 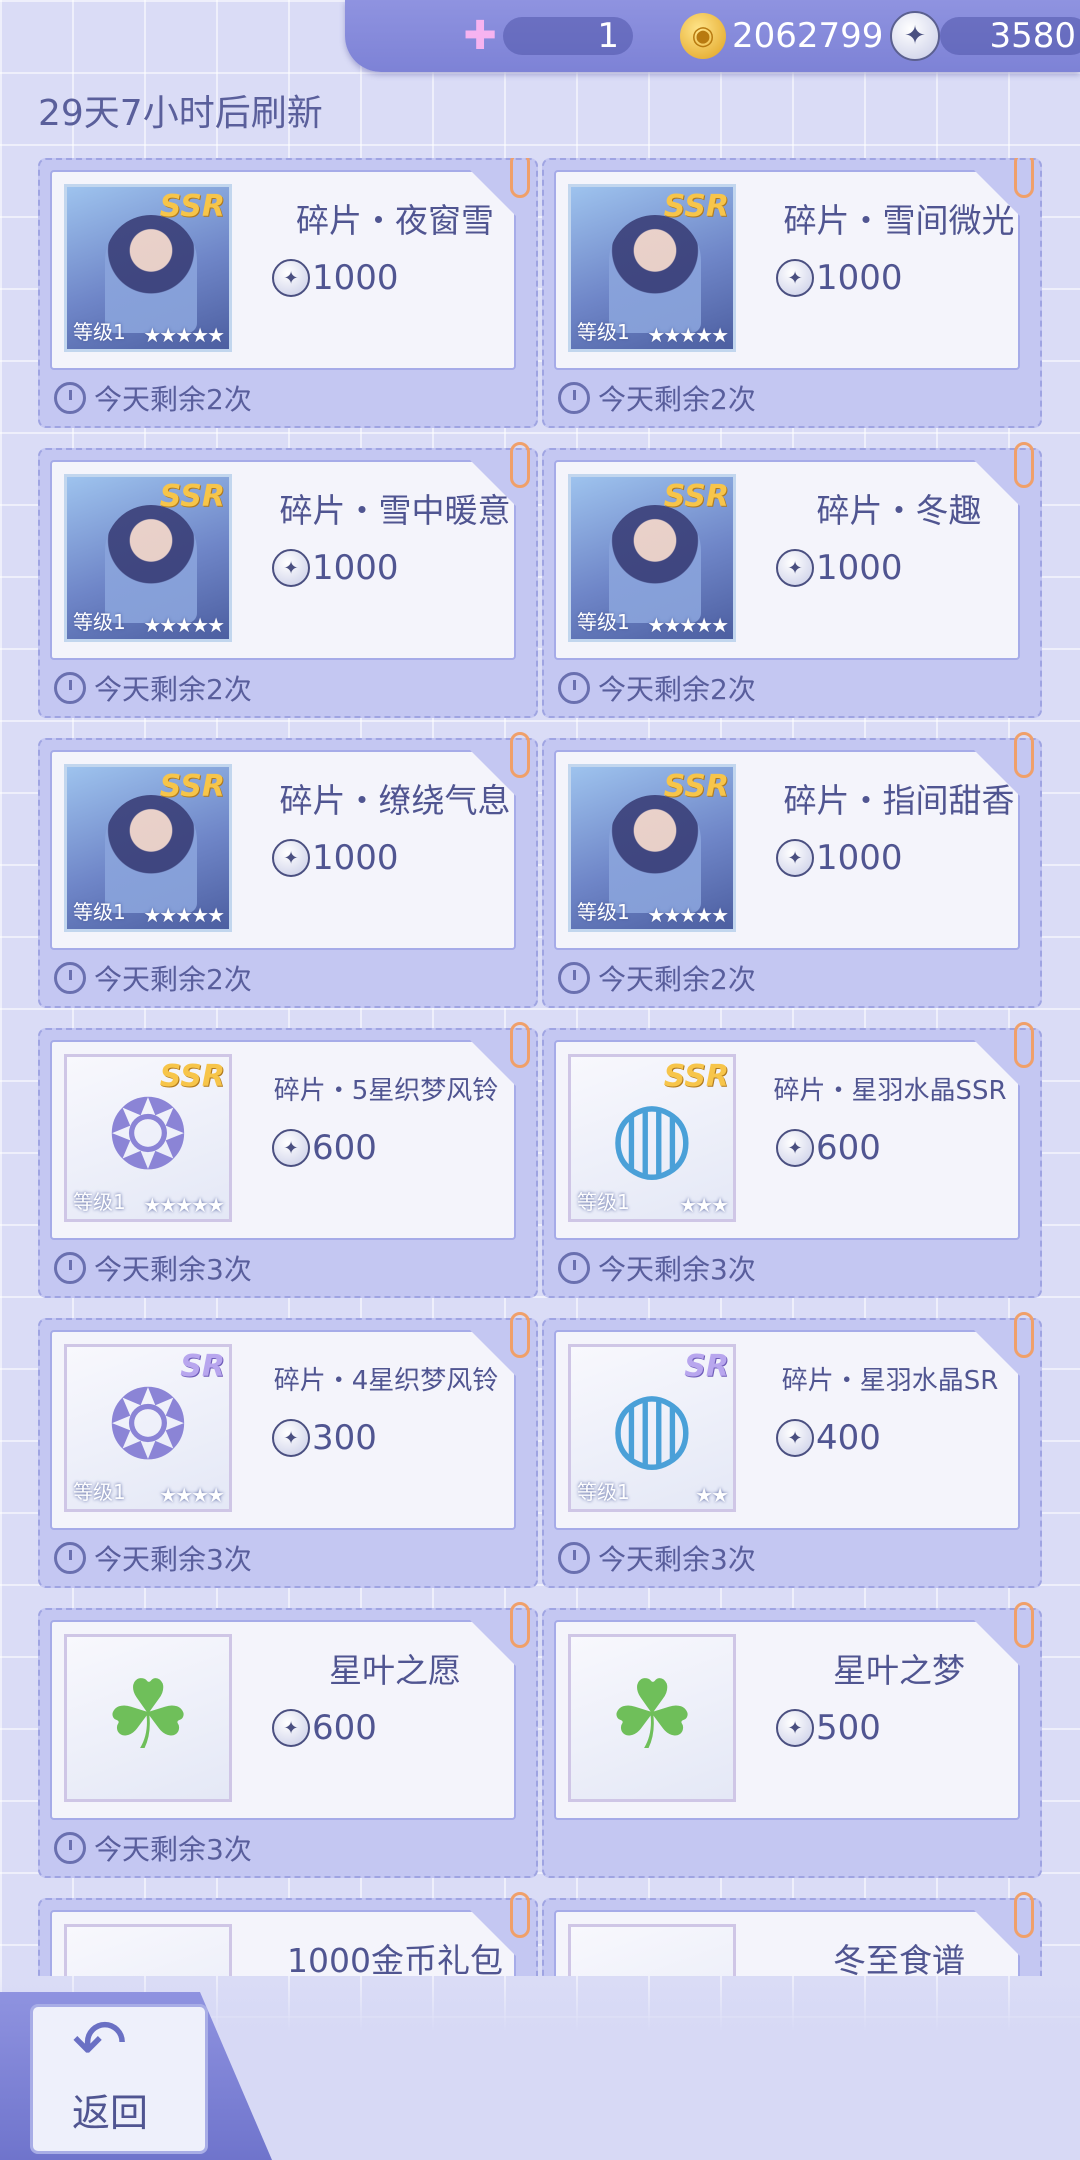 I want to click on shop-item-card: ◍ SSR 等级1 ★★★ 碎片・星羽水晶SSR ✦ 600 今天剩余3次, so click(x=792, y=1160).